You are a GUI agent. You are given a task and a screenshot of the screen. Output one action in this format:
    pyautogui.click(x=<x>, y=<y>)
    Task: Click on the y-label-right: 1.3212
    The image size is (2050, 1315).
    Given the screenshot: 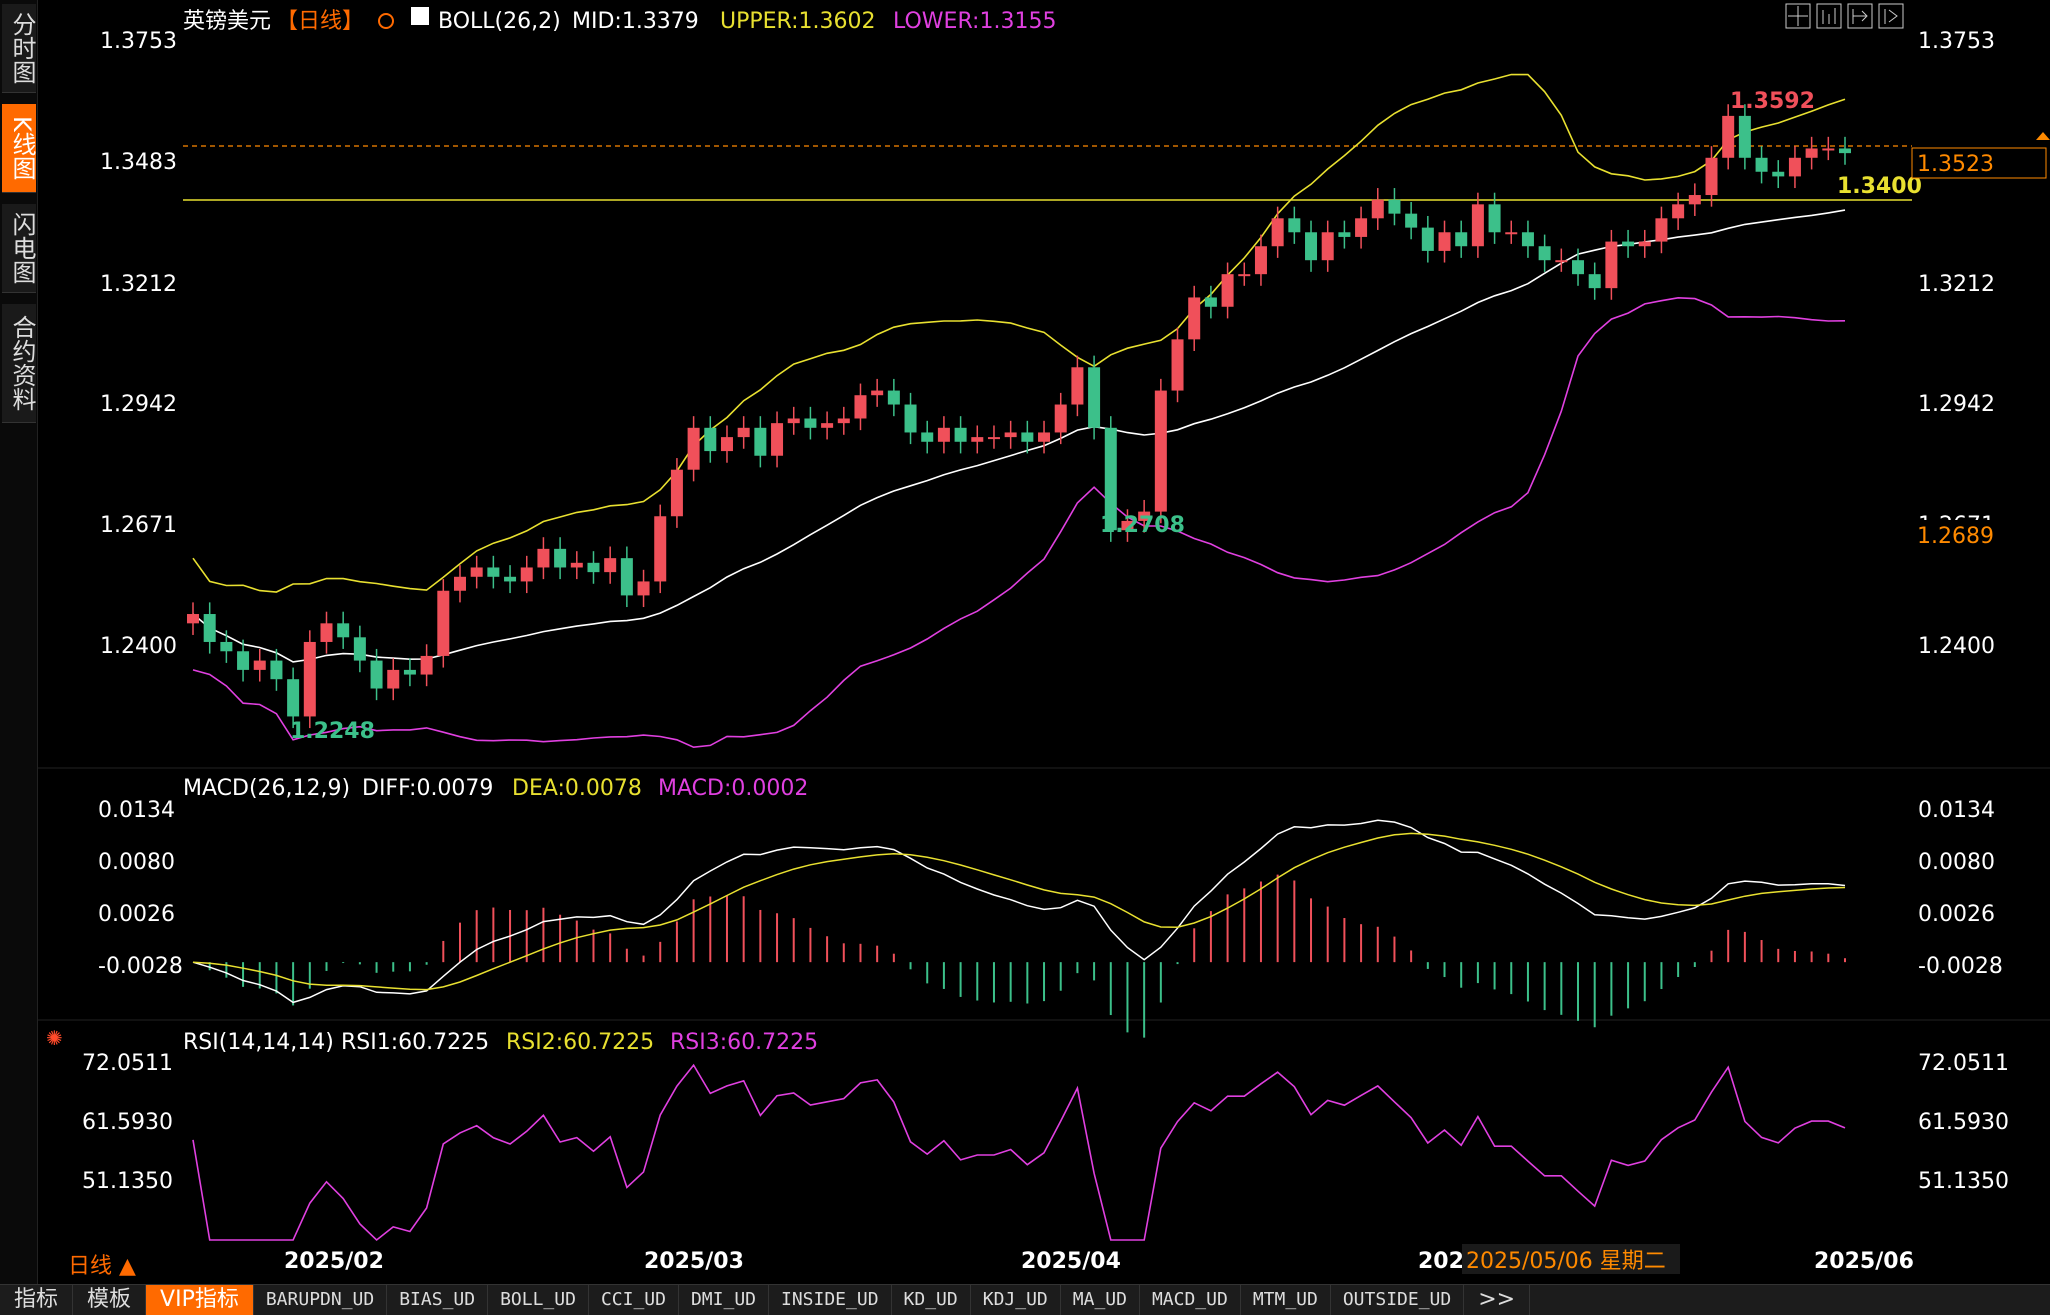 What is the action you would take?
    pyautogui.click(x=1956, y=284)
    